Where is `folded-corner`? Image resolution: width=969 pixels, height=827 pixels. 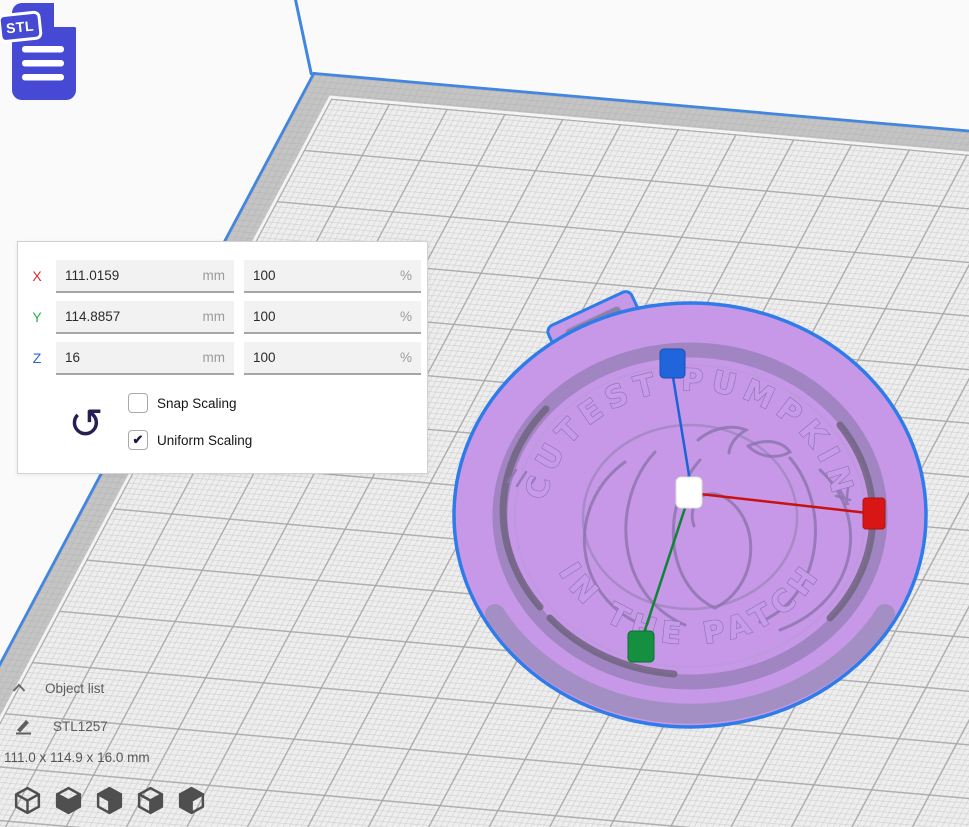
folded-corner is located at coordinates (65, 14).